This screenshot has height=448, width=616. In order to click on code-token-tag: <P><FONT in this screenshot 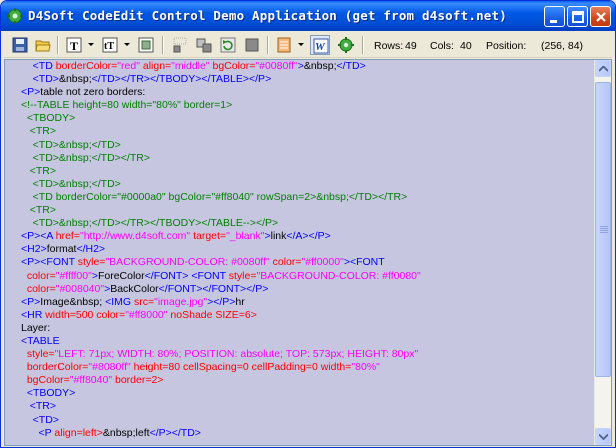, I will do `click(49, 262)`.